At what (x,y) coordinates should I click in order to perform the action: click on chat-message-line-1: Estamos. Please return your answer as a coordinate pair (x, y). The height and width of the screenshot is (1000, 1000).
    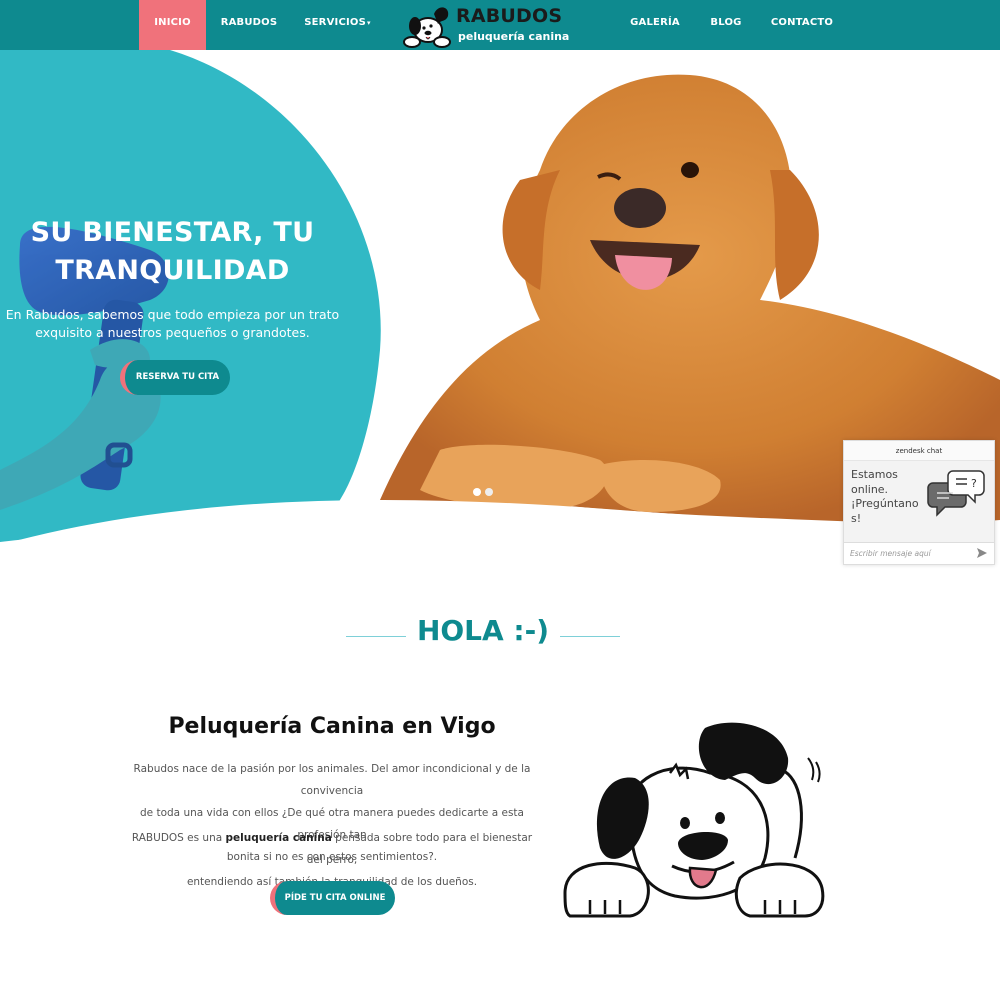
    Looking at the image, I should click on (874, 474).